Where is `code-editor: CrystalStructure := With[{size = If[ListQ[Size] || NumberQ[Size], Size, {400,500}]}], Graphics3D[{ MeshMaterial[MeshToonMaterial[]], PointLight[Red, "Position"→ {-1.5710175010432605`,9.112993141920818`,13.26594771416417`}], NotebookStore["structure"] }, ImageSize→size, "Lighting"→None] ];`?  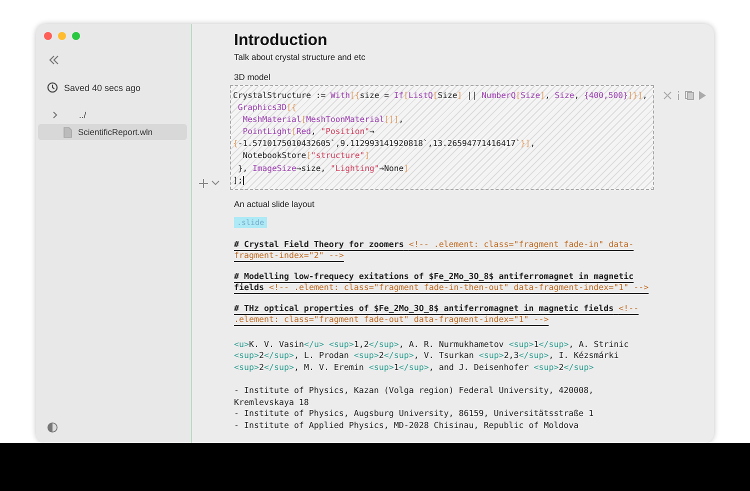 code-editor: CrystalStructure := With[{size = If[ListQ[Size] || NumberQ[Size], Size, {400,500}]}], Graphics3D[{ MeshMaterial[MeshToonMaterial[]], PointLight[Red, "Position"→ {-1.5710175010432605`,9.112993141920818`,13.26594771416417`}], NotebookStore["structure"] }, ImageSize→size, "Lighting"→None] ]; is located at coordinates (442, 137).